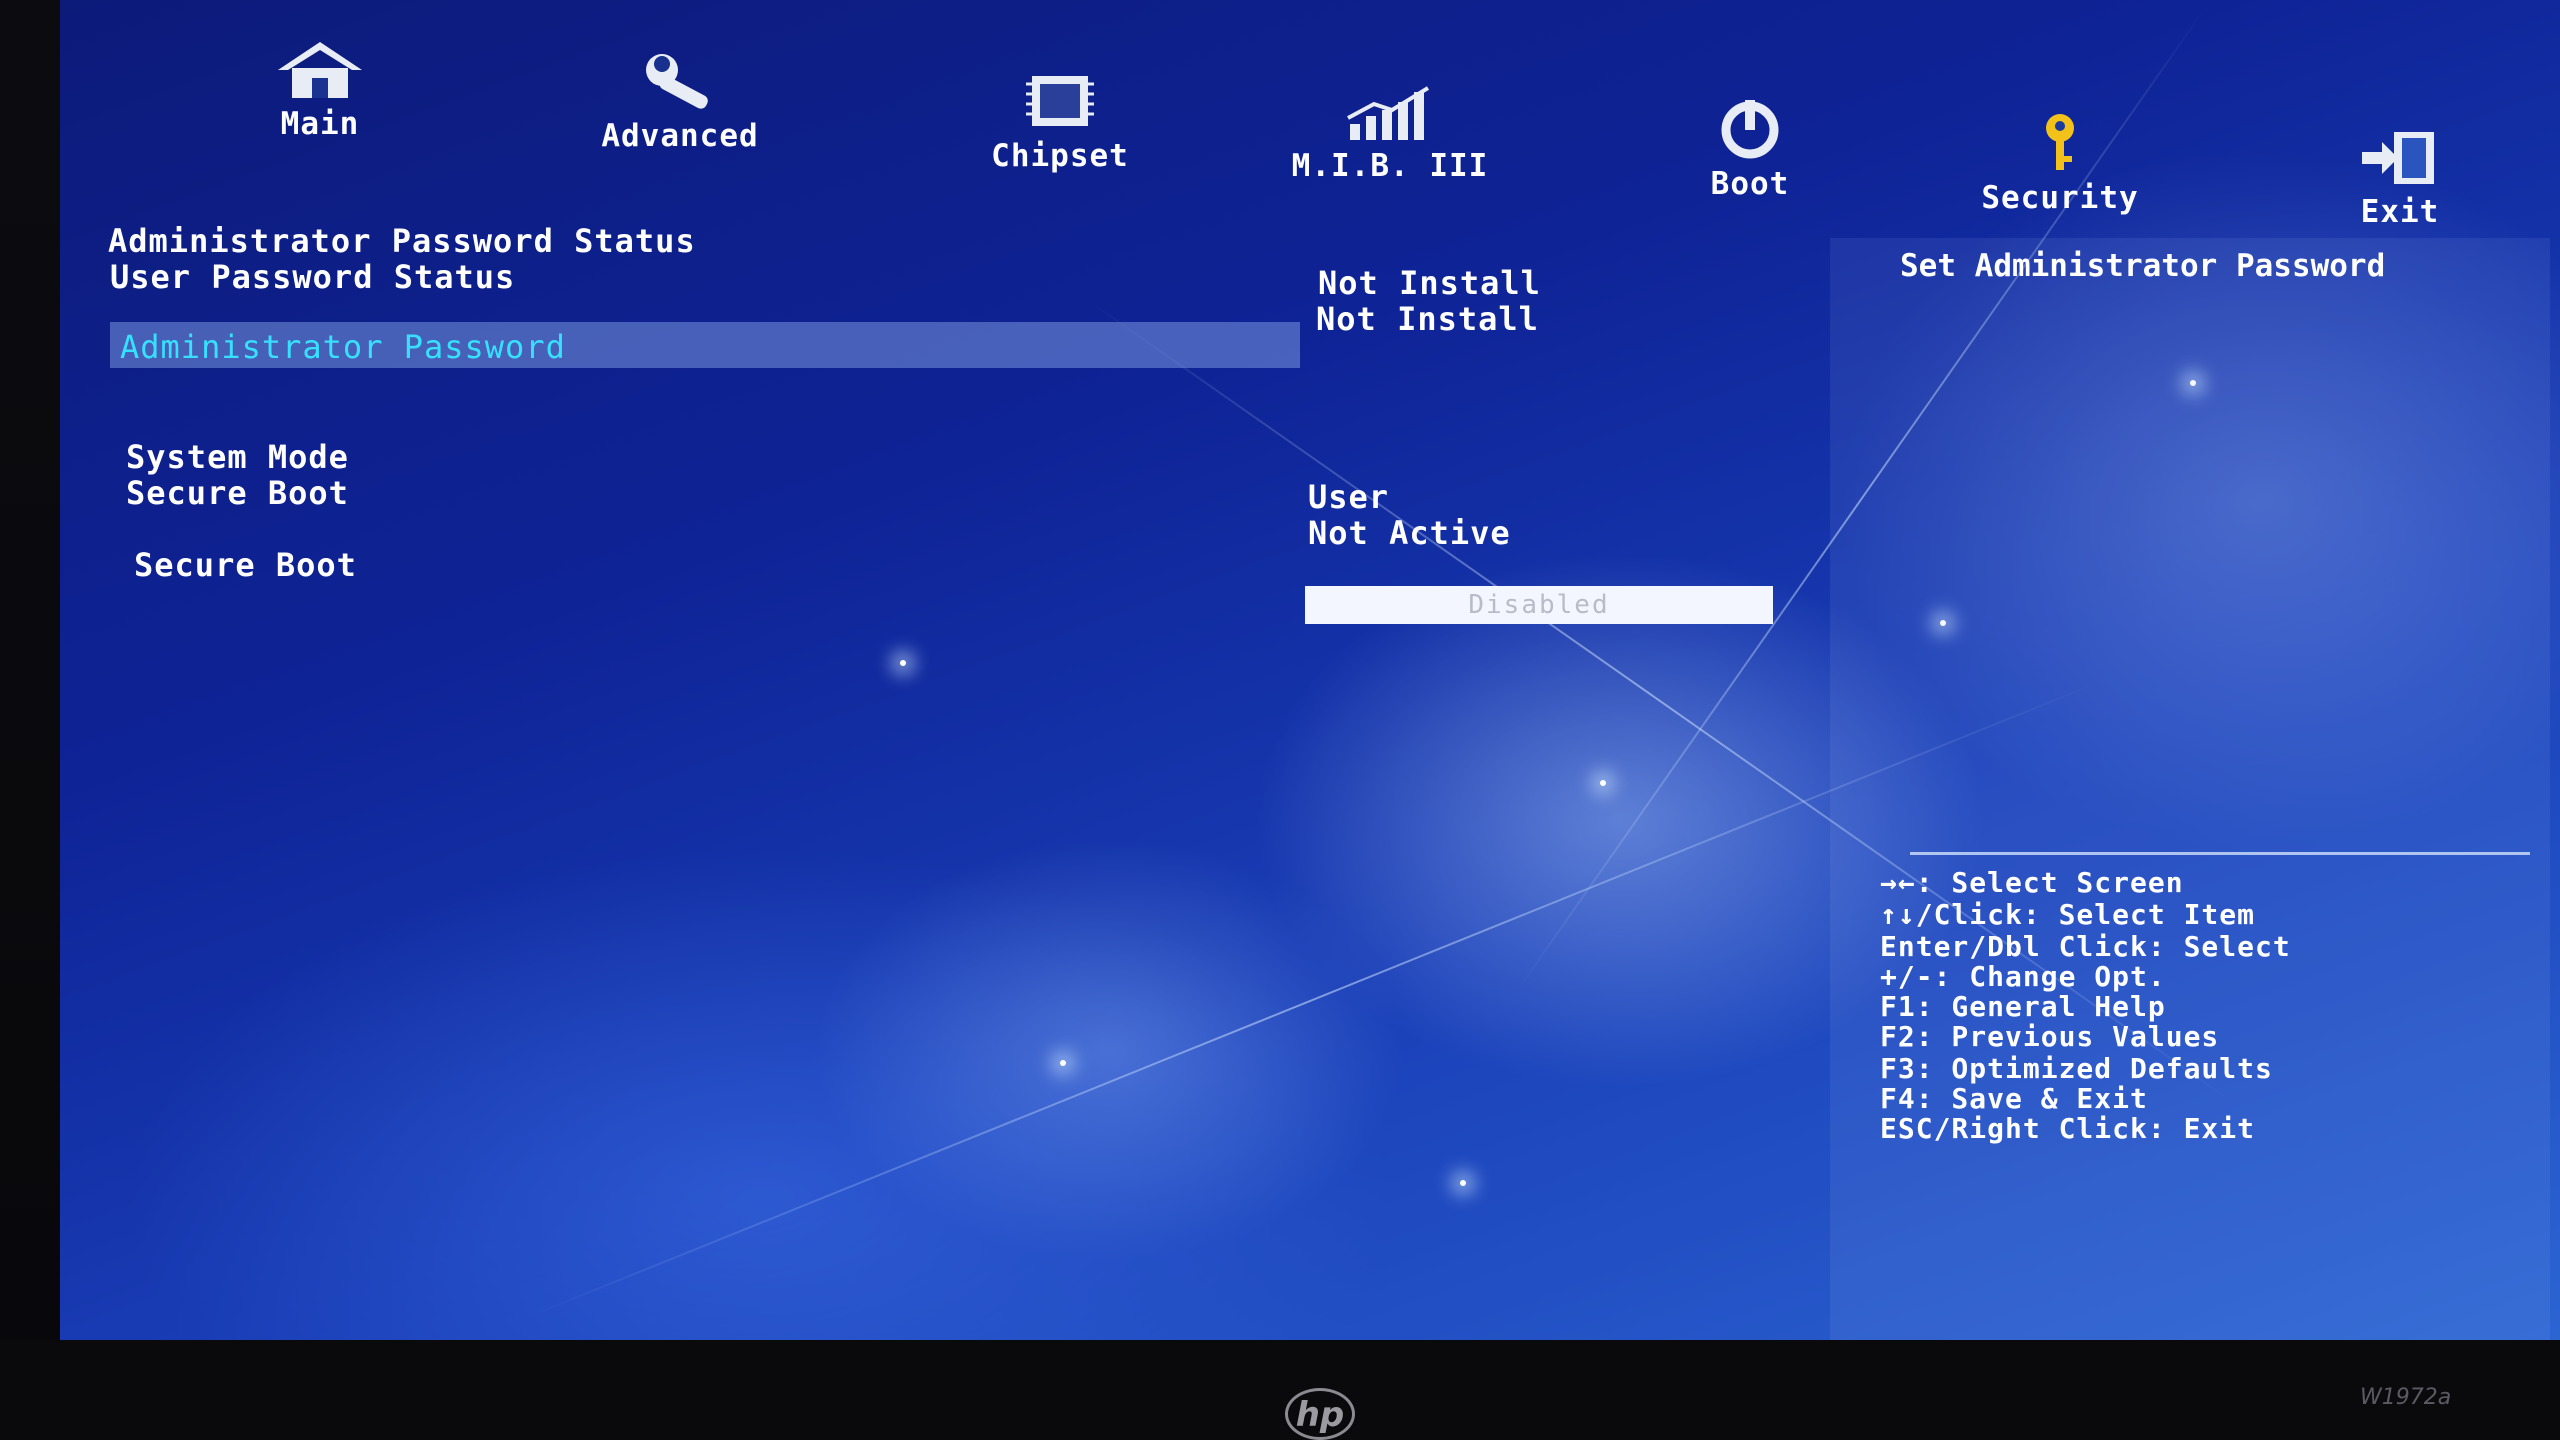  I want to click on tab-exit: Exit, so click(2400, 179).